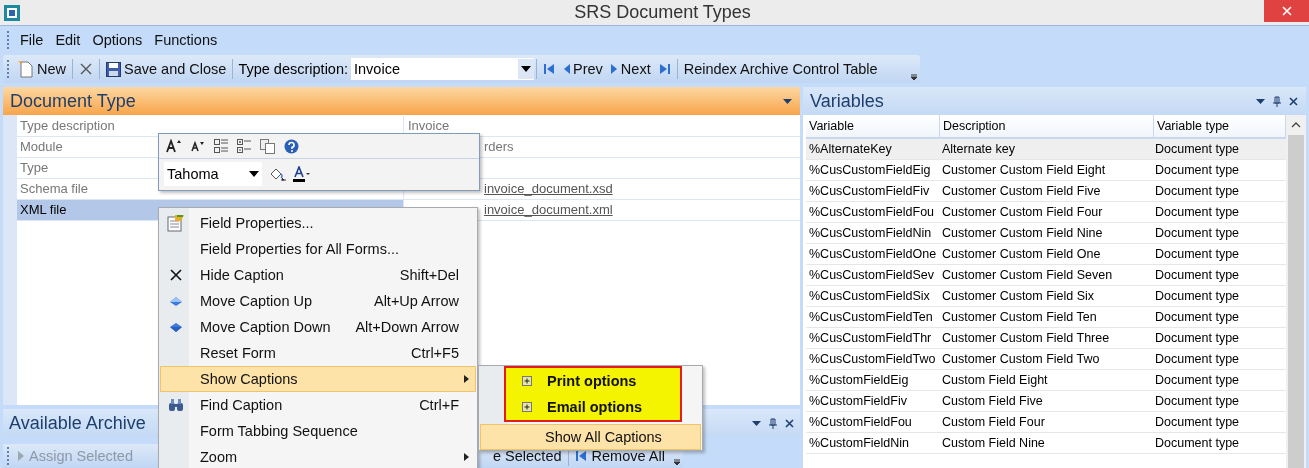 The image size is (1309, 468). I want to click on menu-item: Edit, so click(68, 39).